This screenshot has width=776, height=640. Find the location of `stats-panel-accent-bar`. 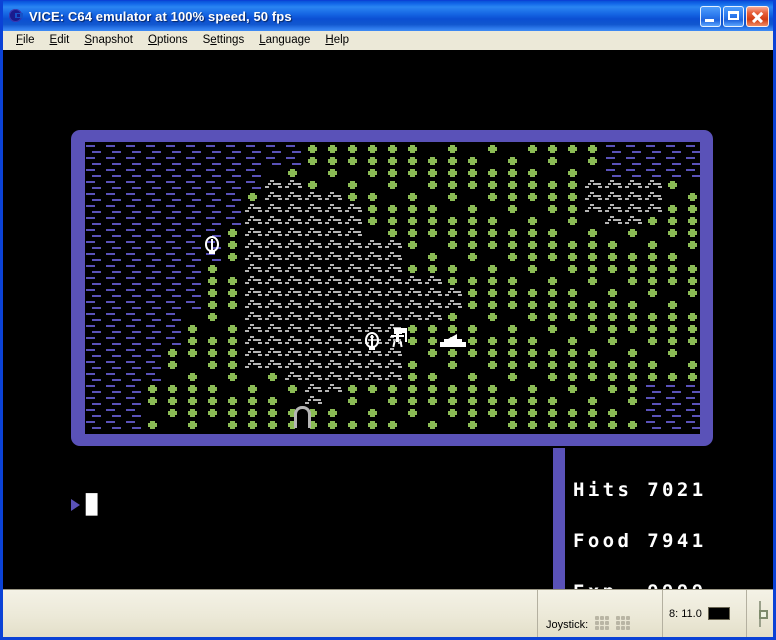

stats-panel-accent-bar is located at coordinates (559, 518).